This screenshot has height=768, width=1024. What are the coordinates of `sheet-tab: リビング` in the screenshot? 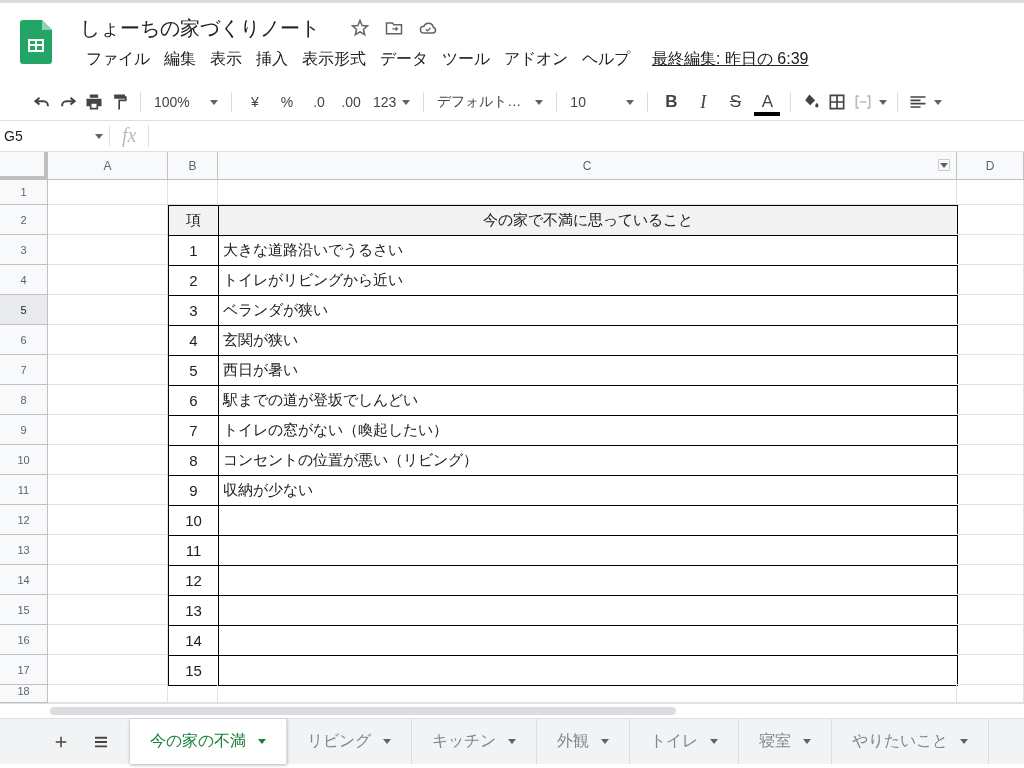 It's located at (349, 741).